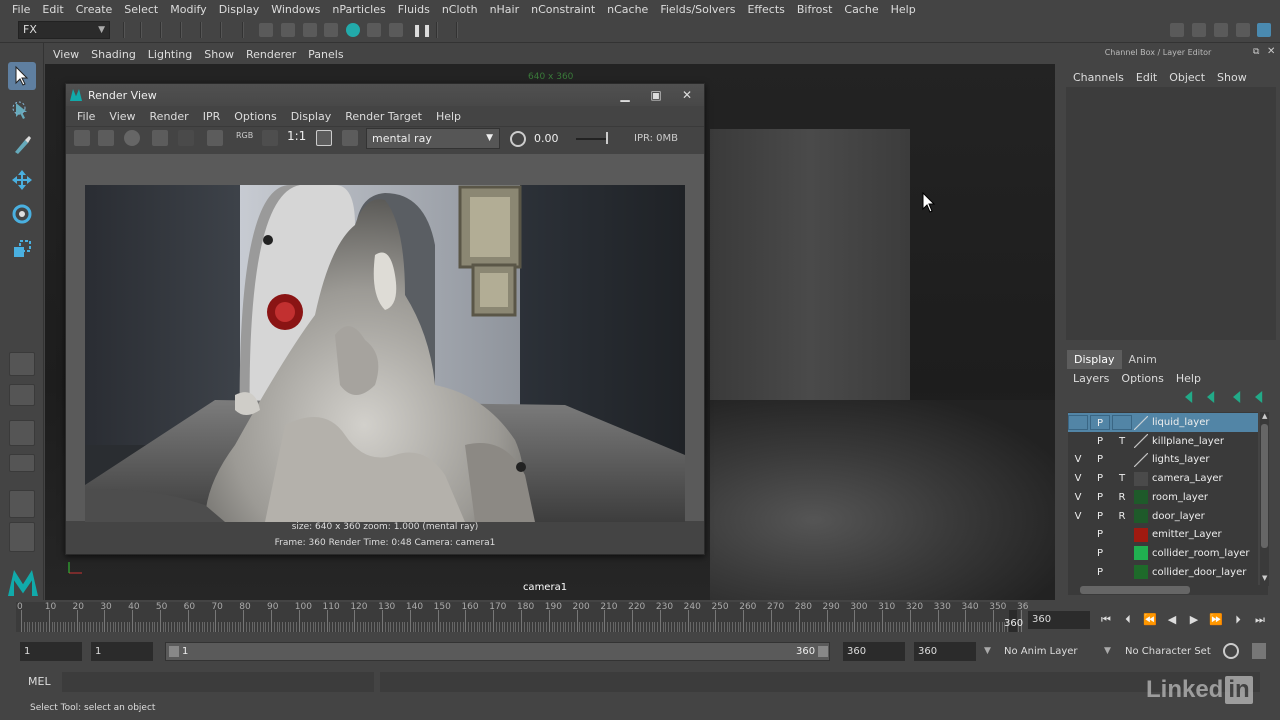  What do you see at coordinates (1259, 651) in the screenshot?
I see `preferences-icon` at bounding box center [1259, 651].